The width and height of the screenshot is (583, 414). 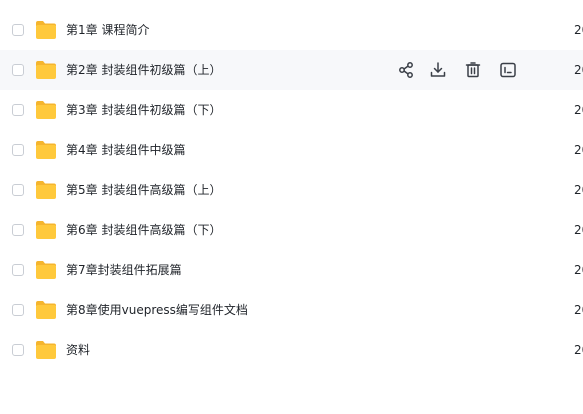 What do you see at coordinates (473, 70) in the screenshot?
I see `delete-icon` at bounding box center [473, 70].